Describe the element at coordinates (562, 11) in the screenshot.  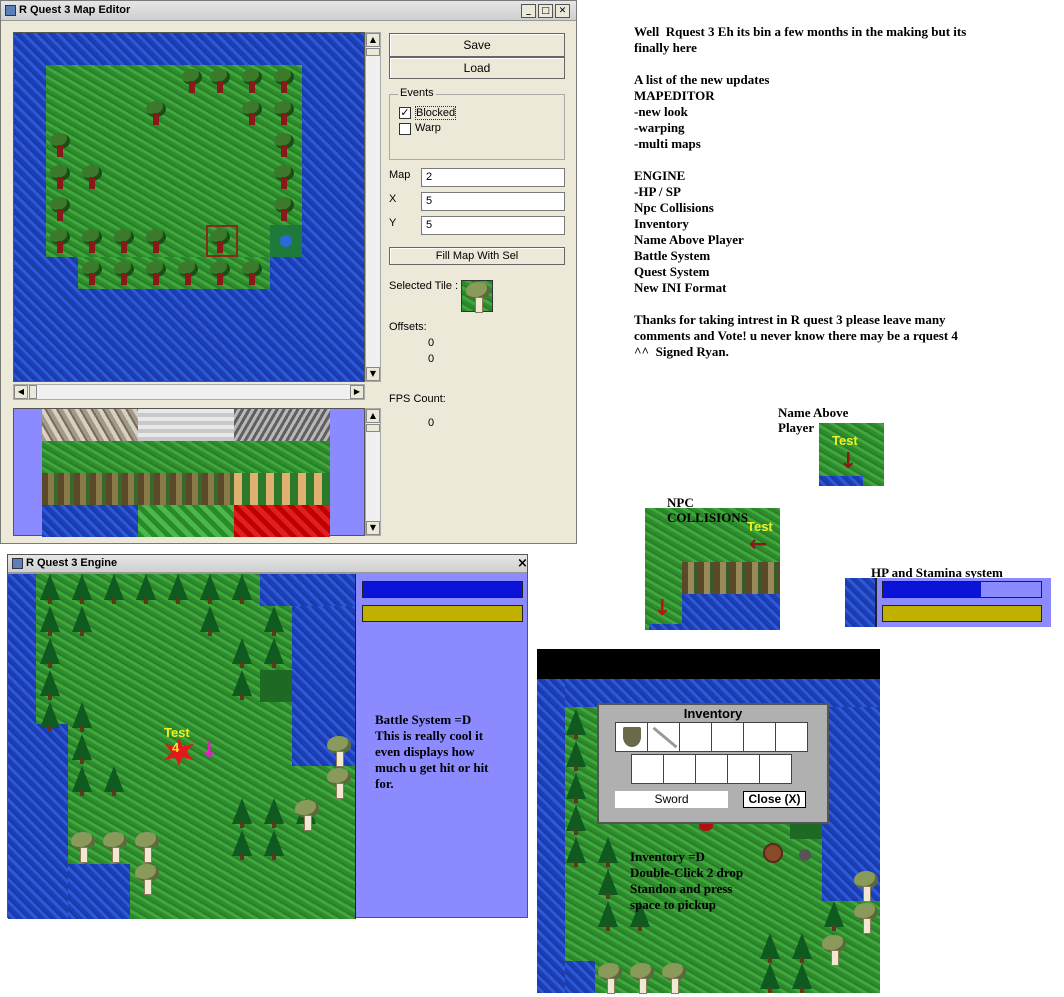
I see `close-icon: ✕` at that location.